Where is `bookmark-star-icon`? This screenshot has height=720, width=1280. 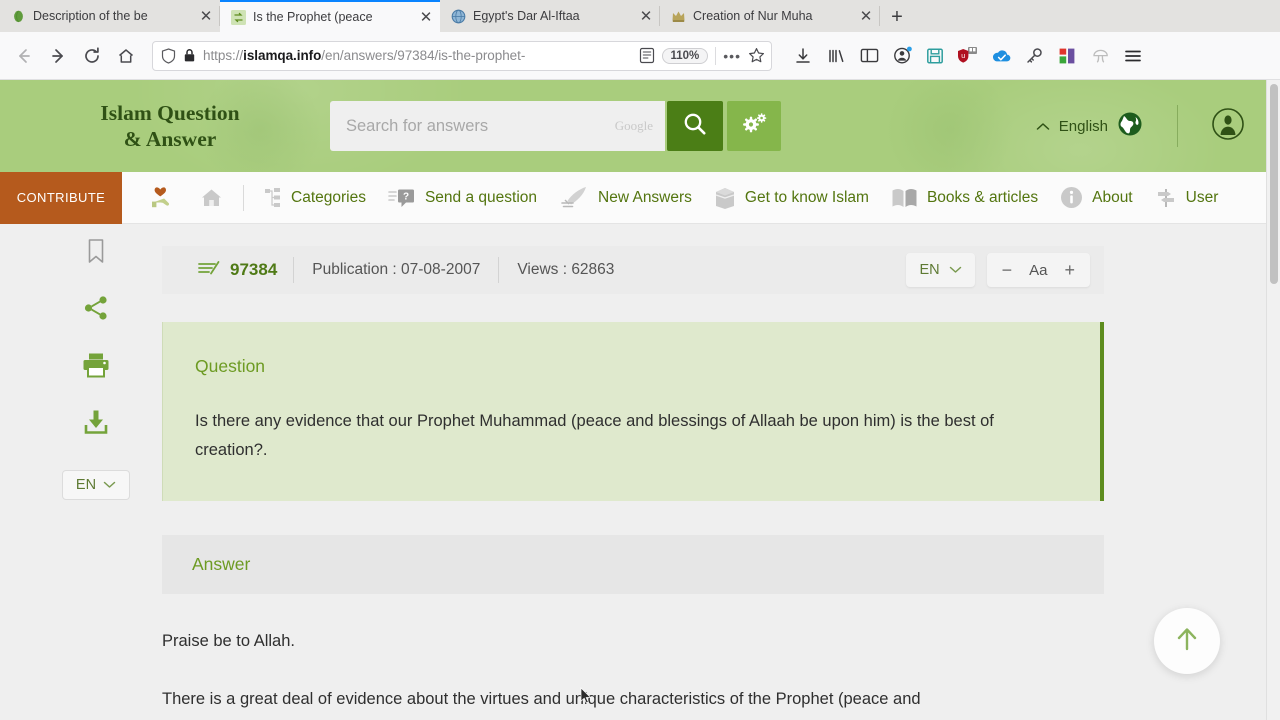 bookmark-star-icon is located at coordinates (756, 55).